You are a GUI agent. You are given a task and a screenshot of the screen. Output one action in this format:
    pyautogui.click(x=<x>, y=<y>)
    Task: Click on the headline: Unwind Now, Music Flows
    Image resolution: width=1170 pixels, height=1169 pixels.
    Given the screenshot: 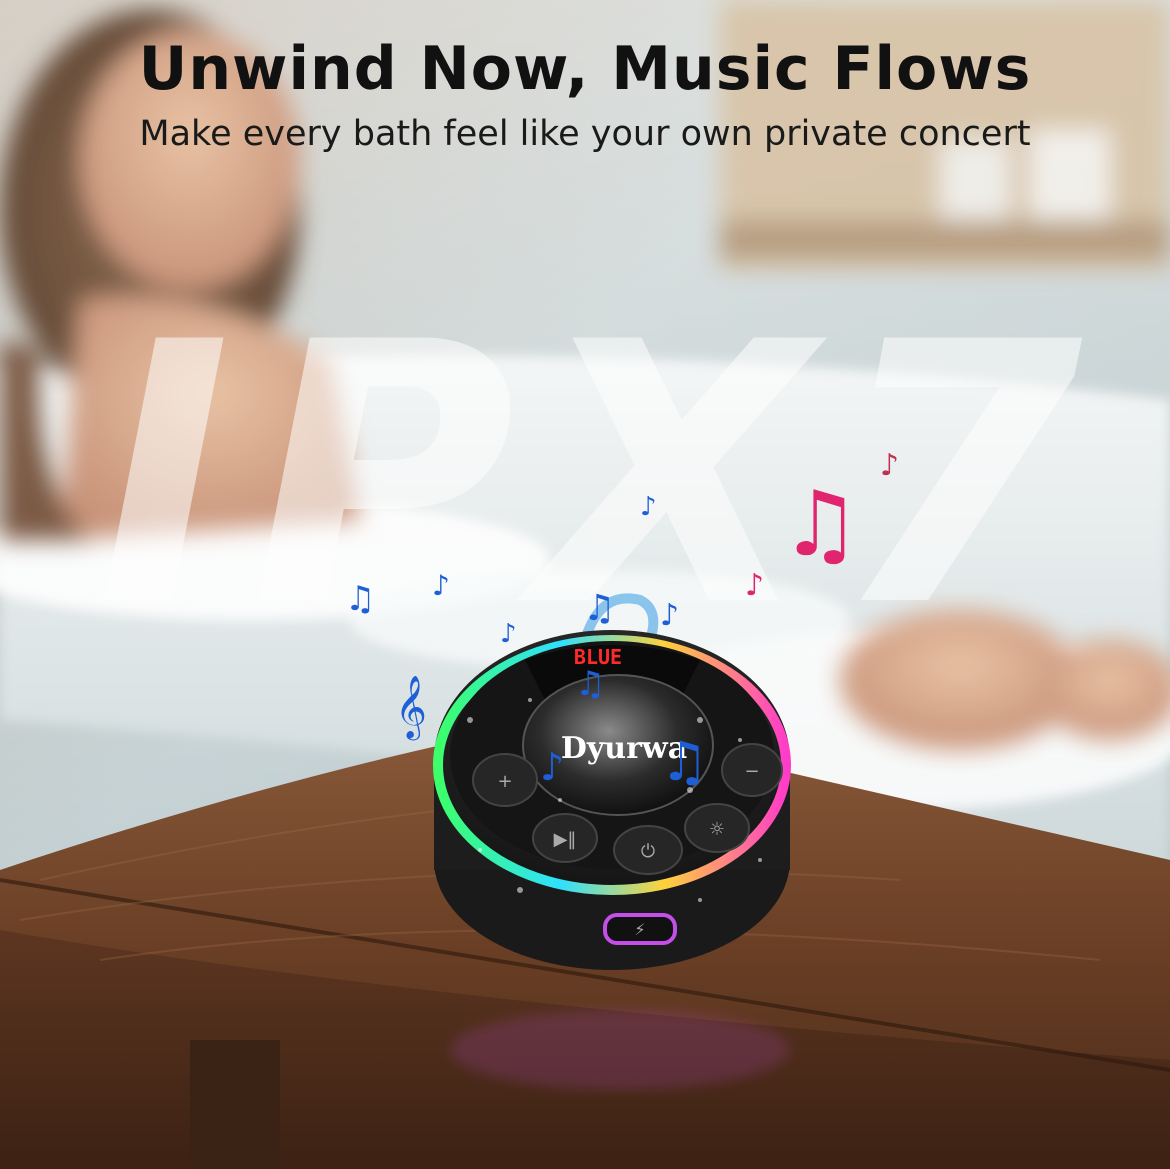 What is the action you would take?
    pyautogui.click(x=585, y=69)
    